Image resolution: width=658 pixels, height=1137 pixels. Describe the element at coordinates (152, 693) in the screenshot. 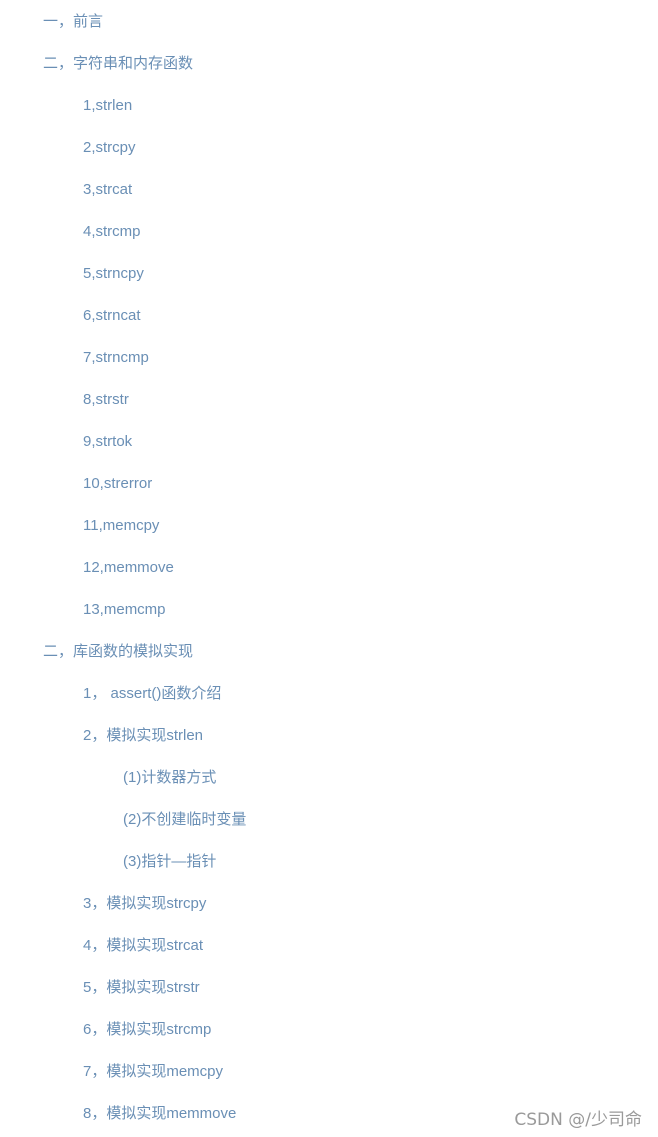

I see `toc-item-label: 1， assert()函数介绍` at that location.